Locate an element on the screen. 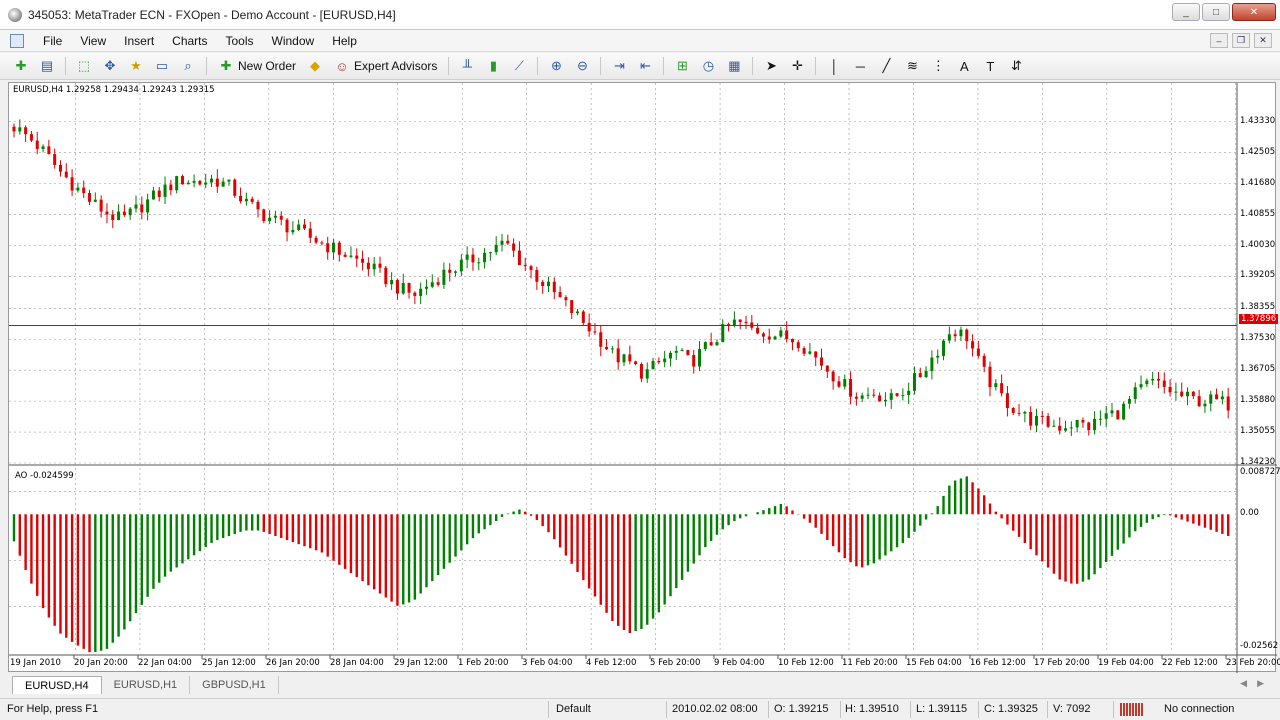 This screenshot has height=720, width=1280. maximize-button: □ is located at coordinates (1216, 12).